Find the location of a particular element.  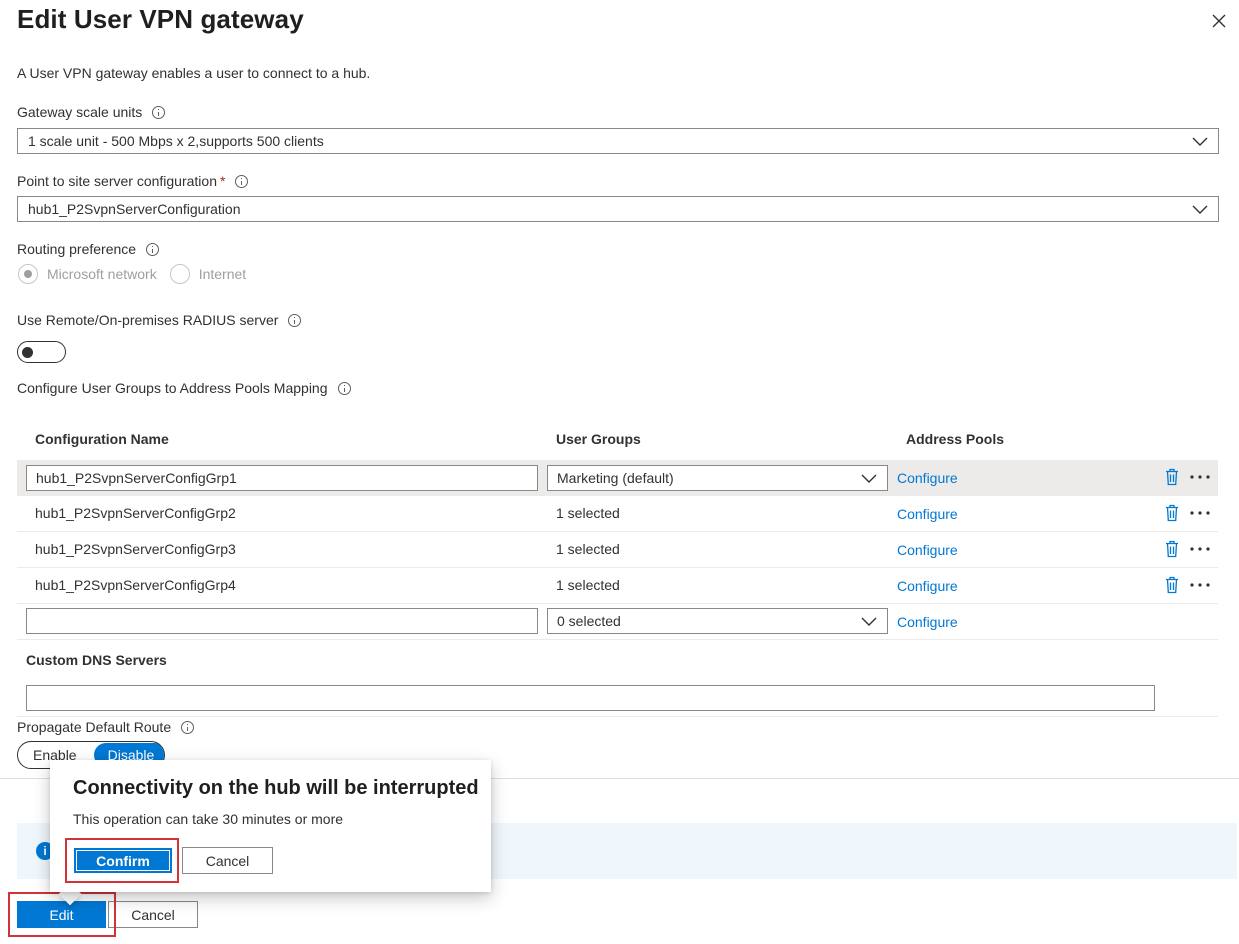

close-icon is located at coordinates (1219, 21).